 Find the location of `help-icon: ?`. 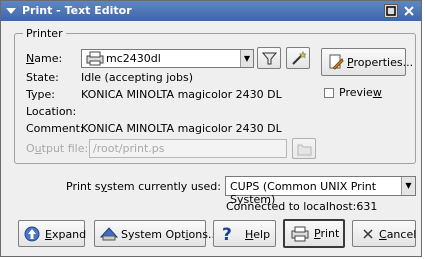

help-icon: ? is located at coordinates (227, 234).